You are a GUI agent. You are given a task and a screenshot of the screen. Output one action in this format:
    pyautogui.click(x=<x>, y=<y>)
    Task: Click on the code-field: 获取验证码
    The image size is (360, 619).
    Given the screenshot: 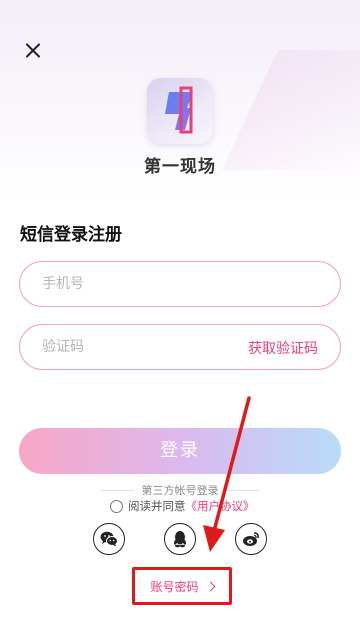 What is the action you would take?
    pyautogui.click(x=180, y=347)
    